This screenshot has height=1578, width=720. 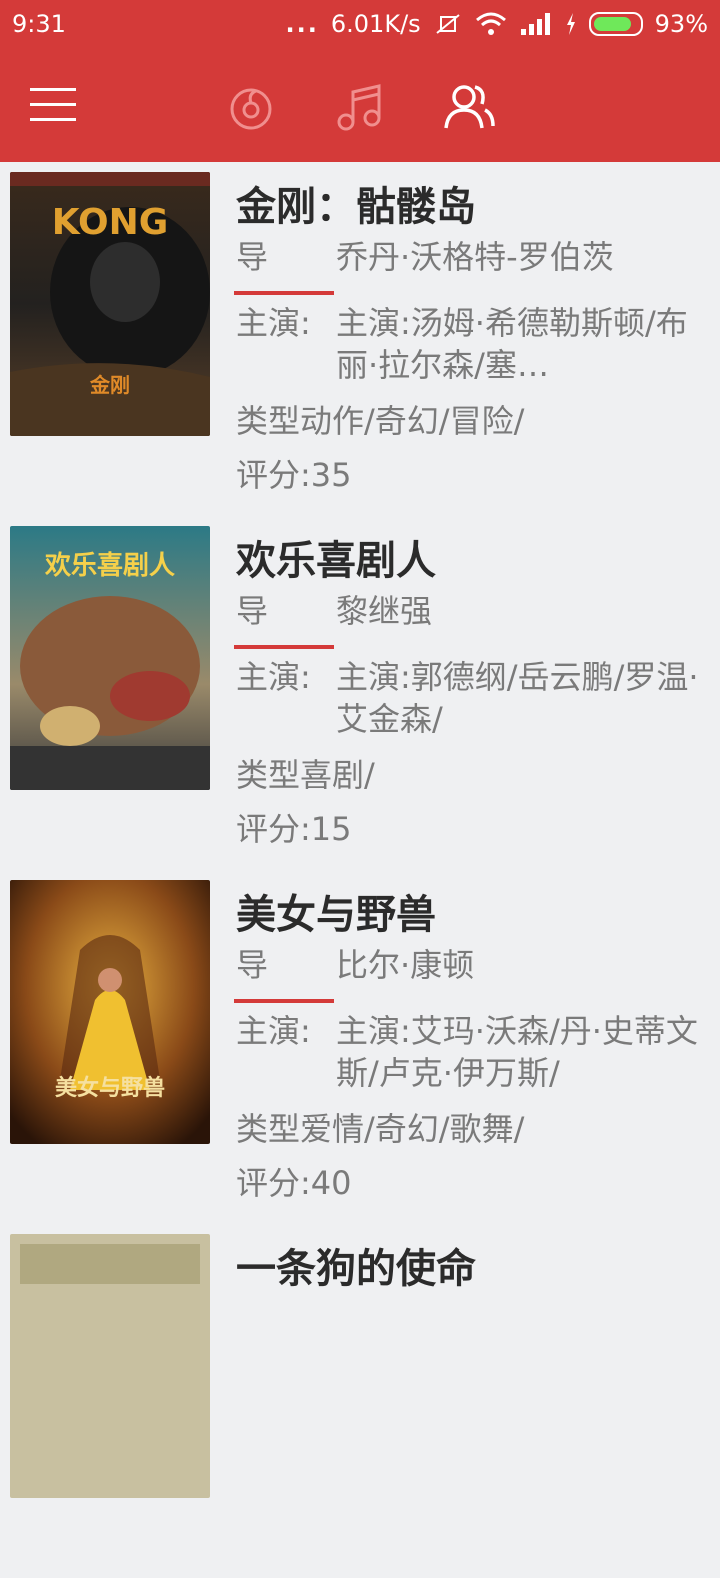 I want to click on movie-poster: 美女与野兽, so click(x=110, y=1012).